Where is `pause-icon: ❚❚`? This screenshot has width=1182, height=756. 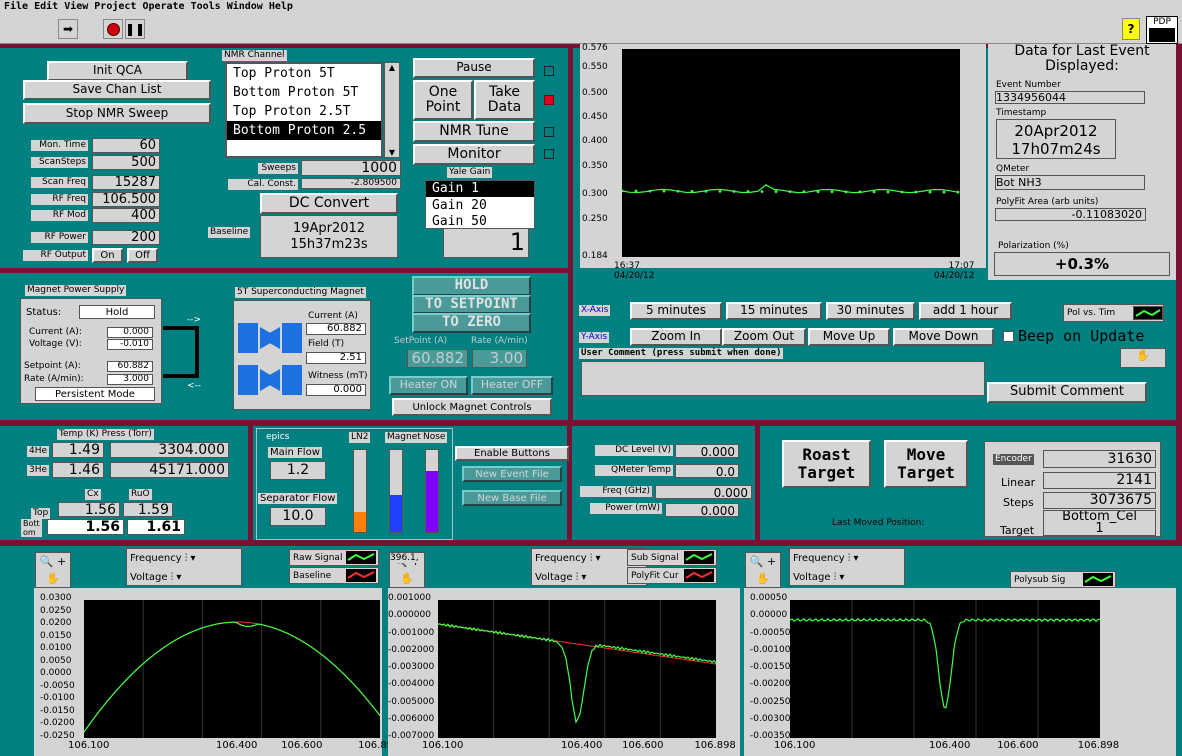 pause-icon: ❚❚ is located at coordinates (135, 29).